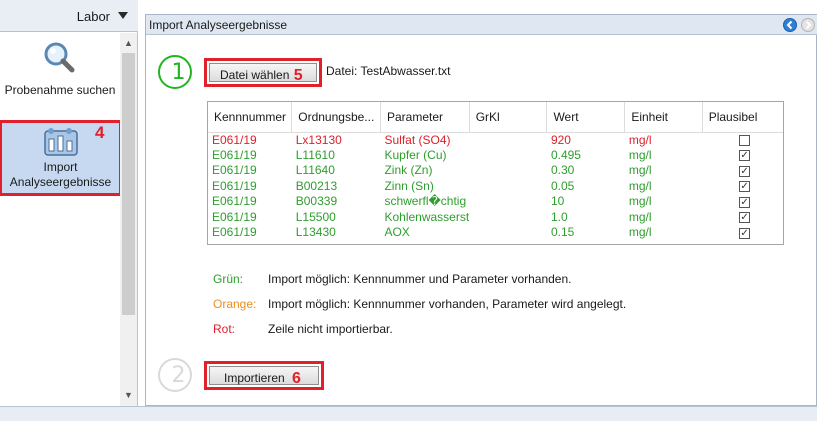 The image size is (817, 421). What do you see at coordinates (255, 75) in the screenshot?
I see `choose-file-label: Datei wählen` at bounding box center [255, 75].